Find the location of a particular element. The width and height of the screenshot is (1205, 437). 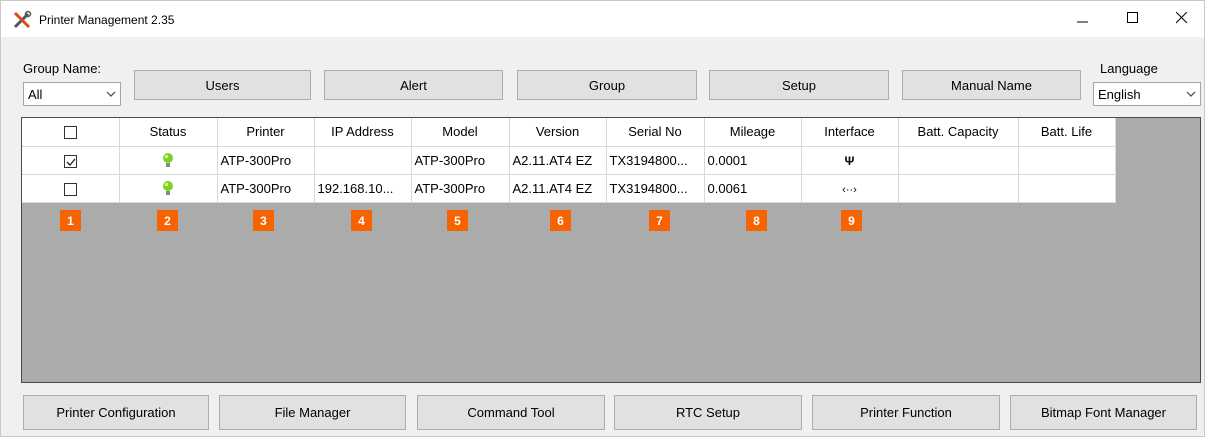

group-name-value: All is located at coordinates (35, 94).